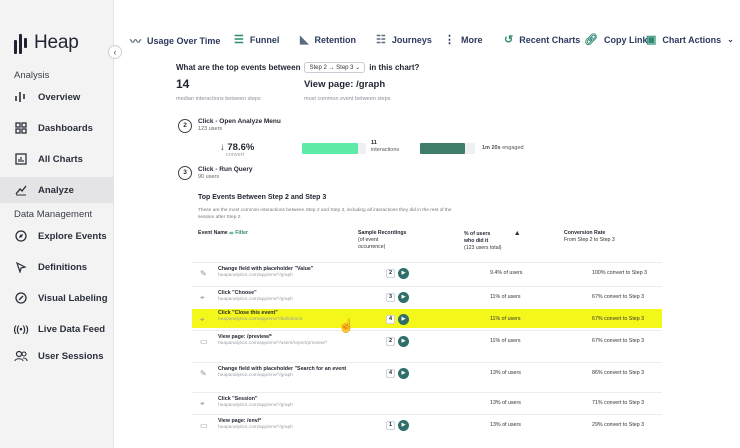 The image size is (740, 448). Describe the element at coordinates (53, 214) in the screenshot. I see `data-management-section-label: Data Management` at that location.